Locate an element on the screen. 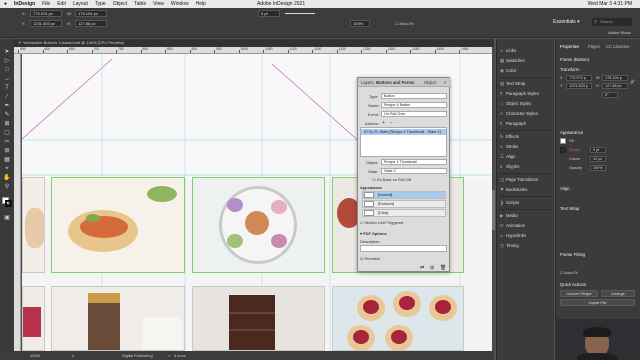 This screenshot has height=360, width=640. appearance-state-normal: [Normal] is located at coordinates (404, 195).